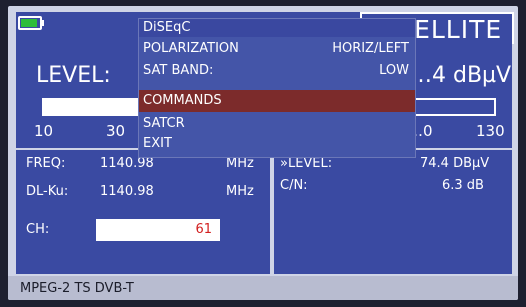  What do you see at coordinates (42, 23) in the screenshot?
I see `battery-tip` at bounding box center [42, 23].